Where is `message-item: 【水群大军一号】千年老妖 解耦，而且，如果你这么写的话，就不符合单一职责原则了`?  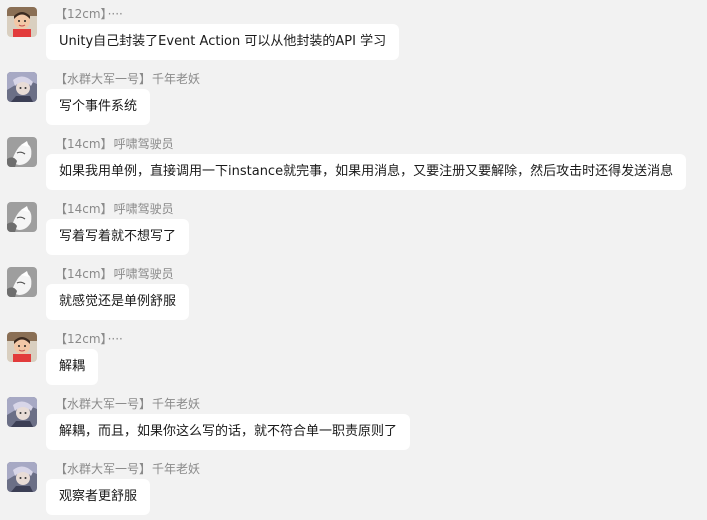
message-item: 【水群大军一号】千年老妖 解耦，而且，如果你这么写的话，就不符合单一职责原则了 is located at coordinates (353, 422).